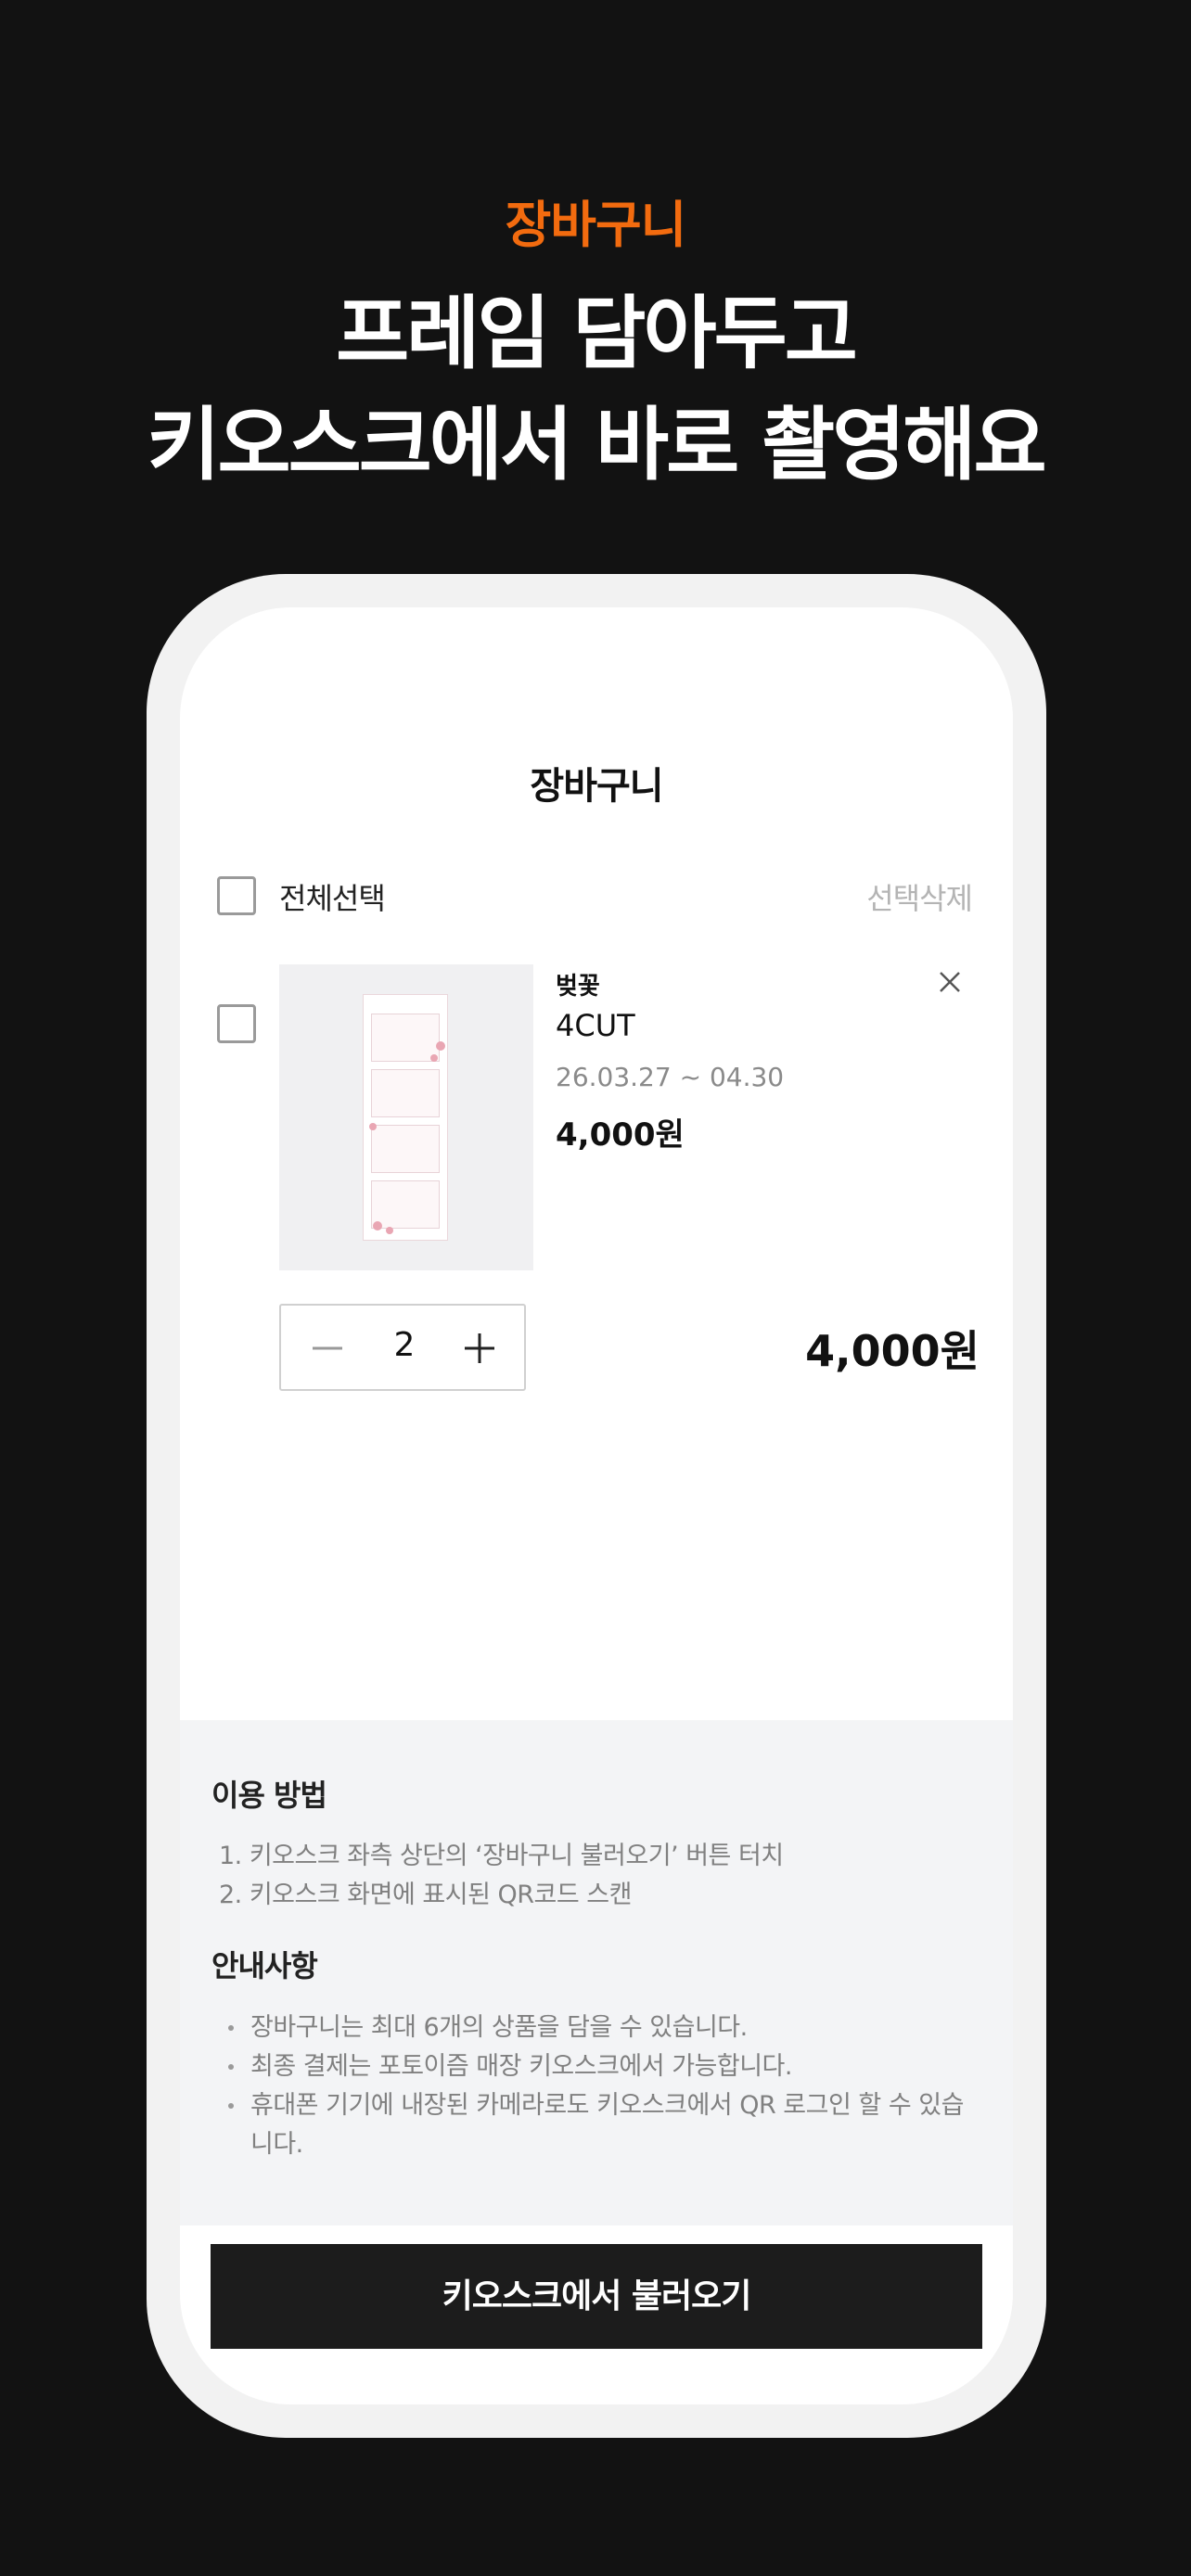 The width and height of the screenshot is (1191, 2576). What do you see at coordinates (597, 333) in the screenshot?
I see `promo-headline-line1: 프레임 담아두고` at bounding box center [597, 333].